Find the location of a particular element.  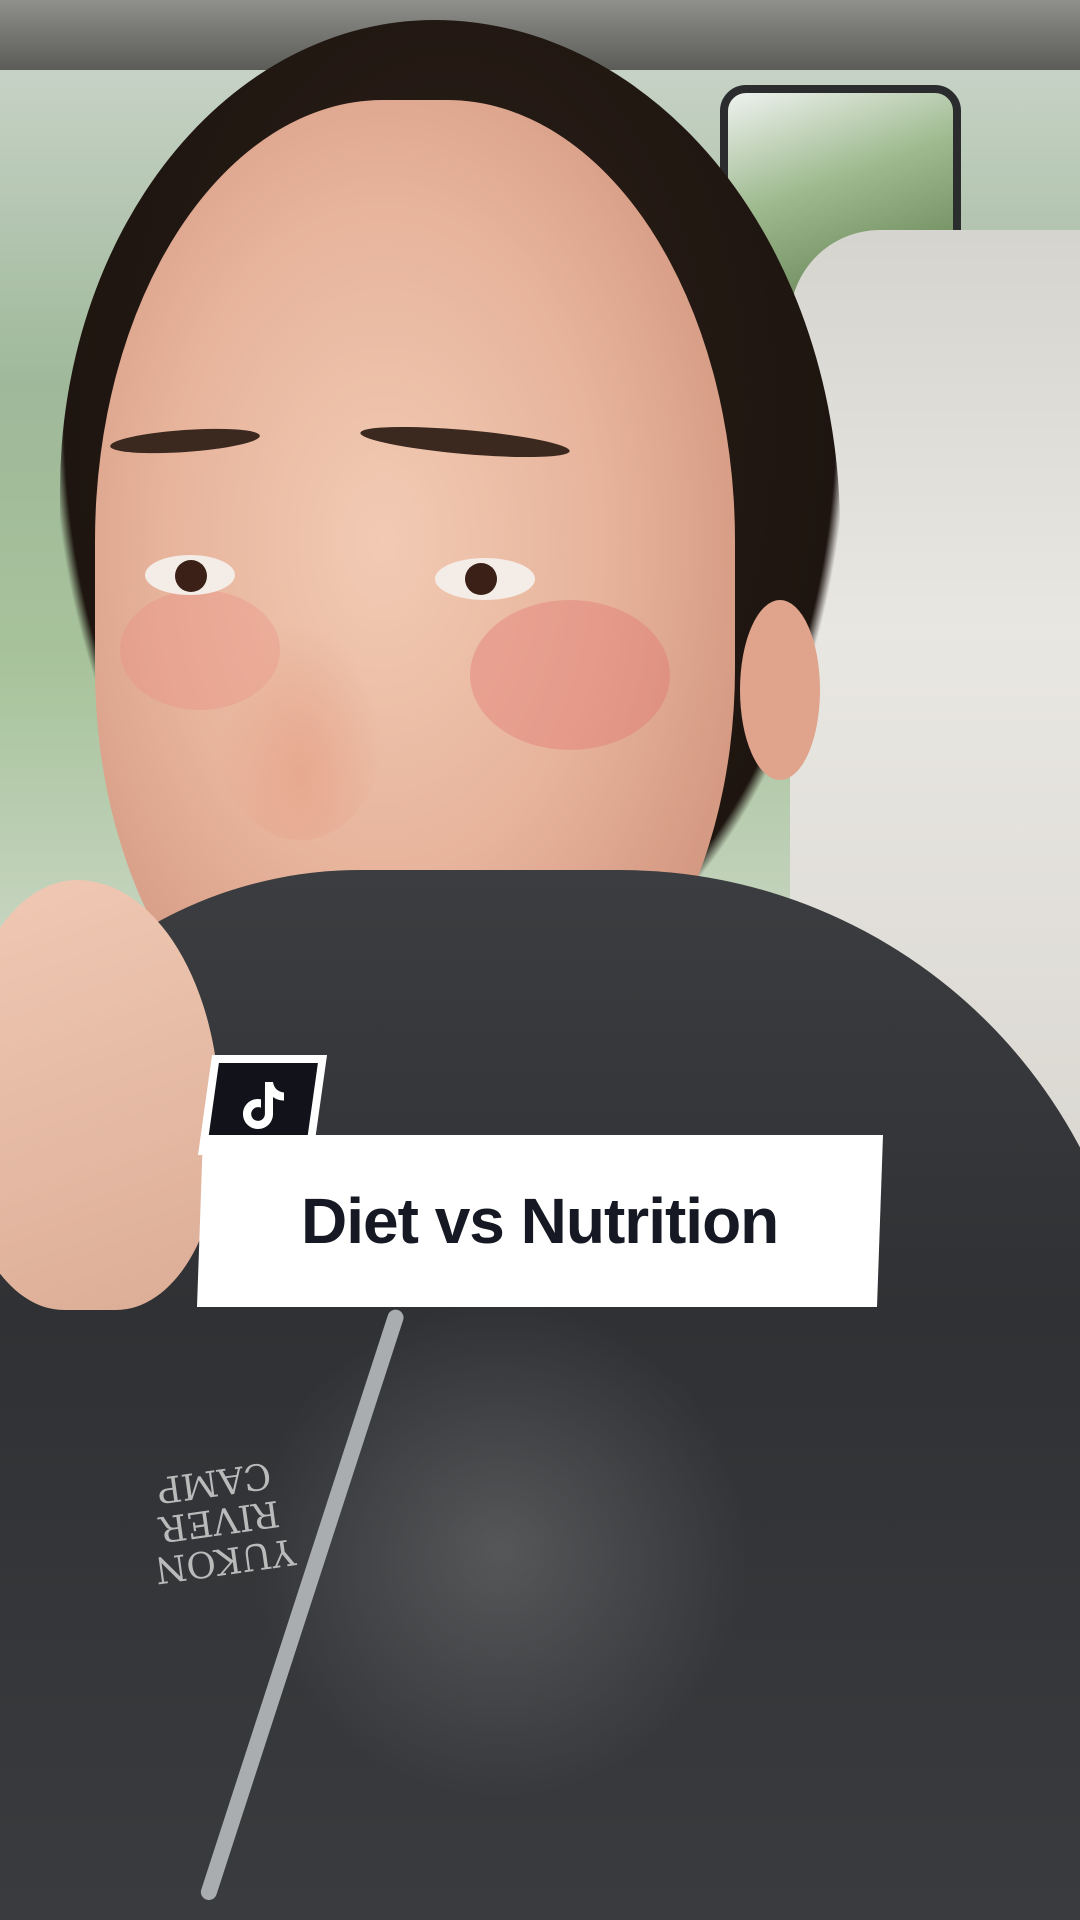

ear is located at coordinates (780, 690).